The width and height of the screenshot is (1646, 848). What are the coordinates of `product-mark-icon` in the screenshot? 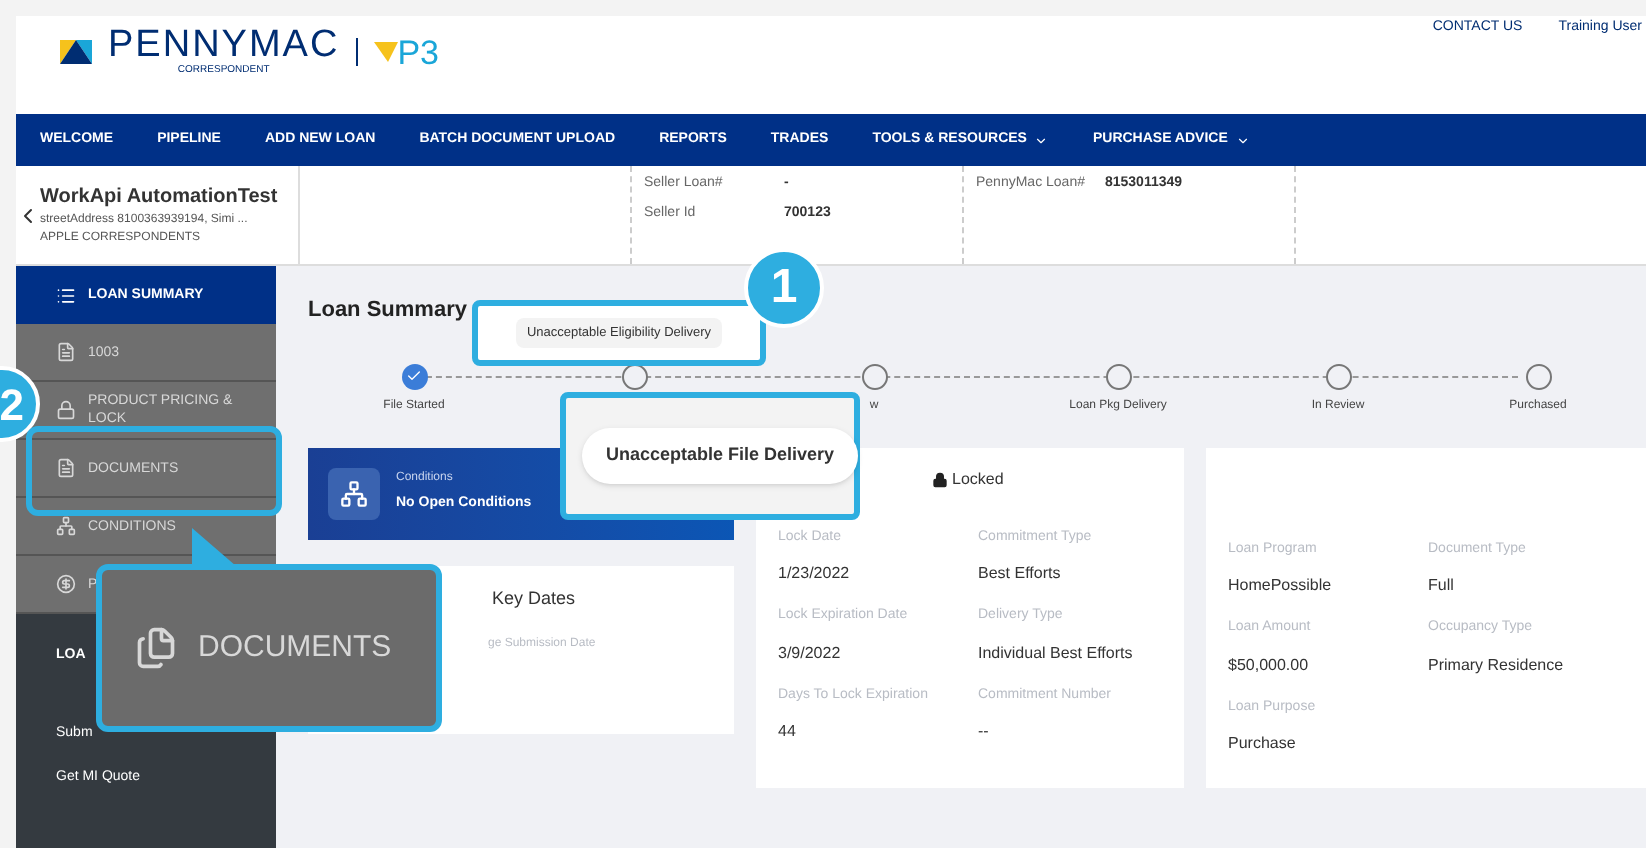 It's located at (385, 52).